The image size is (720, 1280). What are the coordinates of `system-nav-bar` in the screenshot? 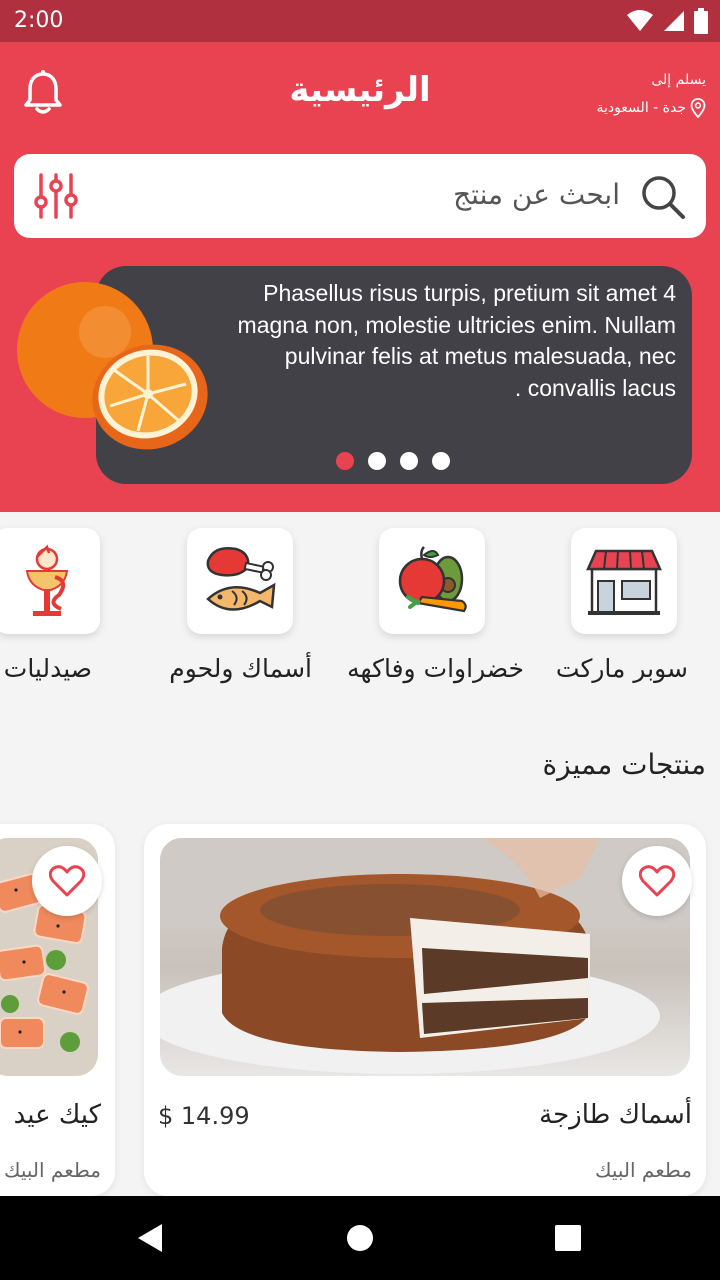 It's located at (360, 1238).